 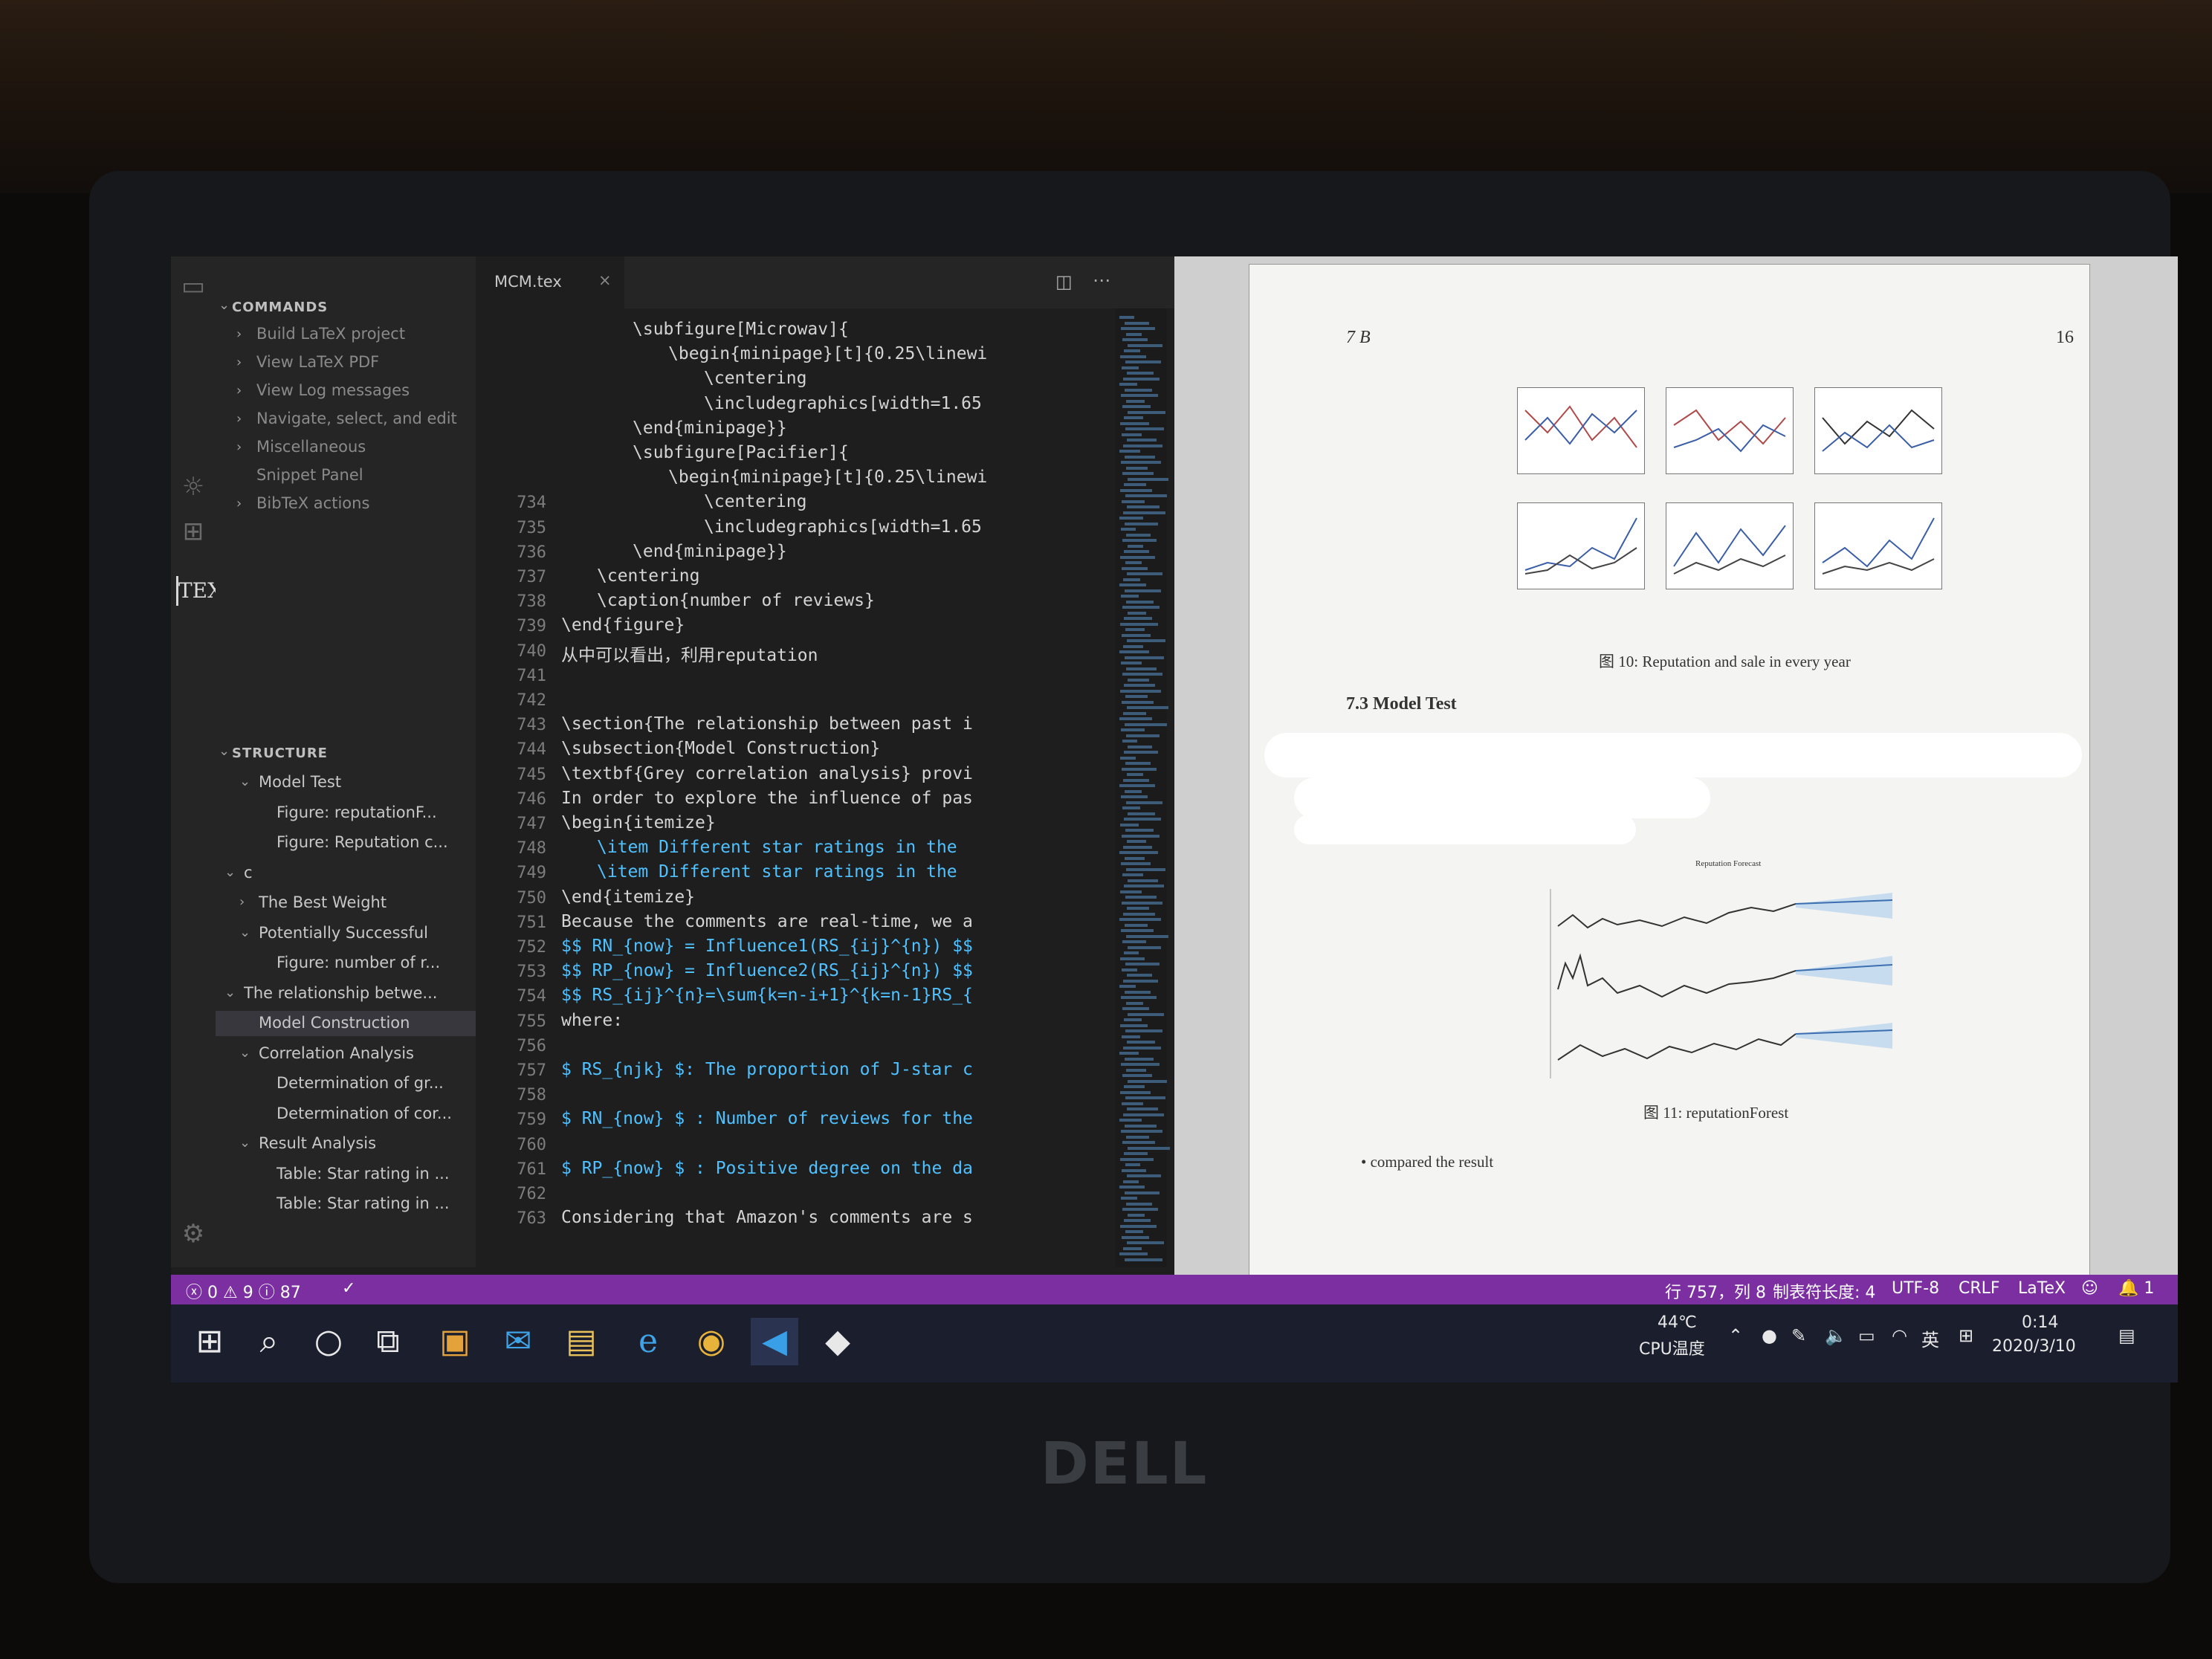 What do you see at coordinates (328, 1341) in the screenshot?
I see `cortana-icon: ○` at bounding box center [328, 1341].